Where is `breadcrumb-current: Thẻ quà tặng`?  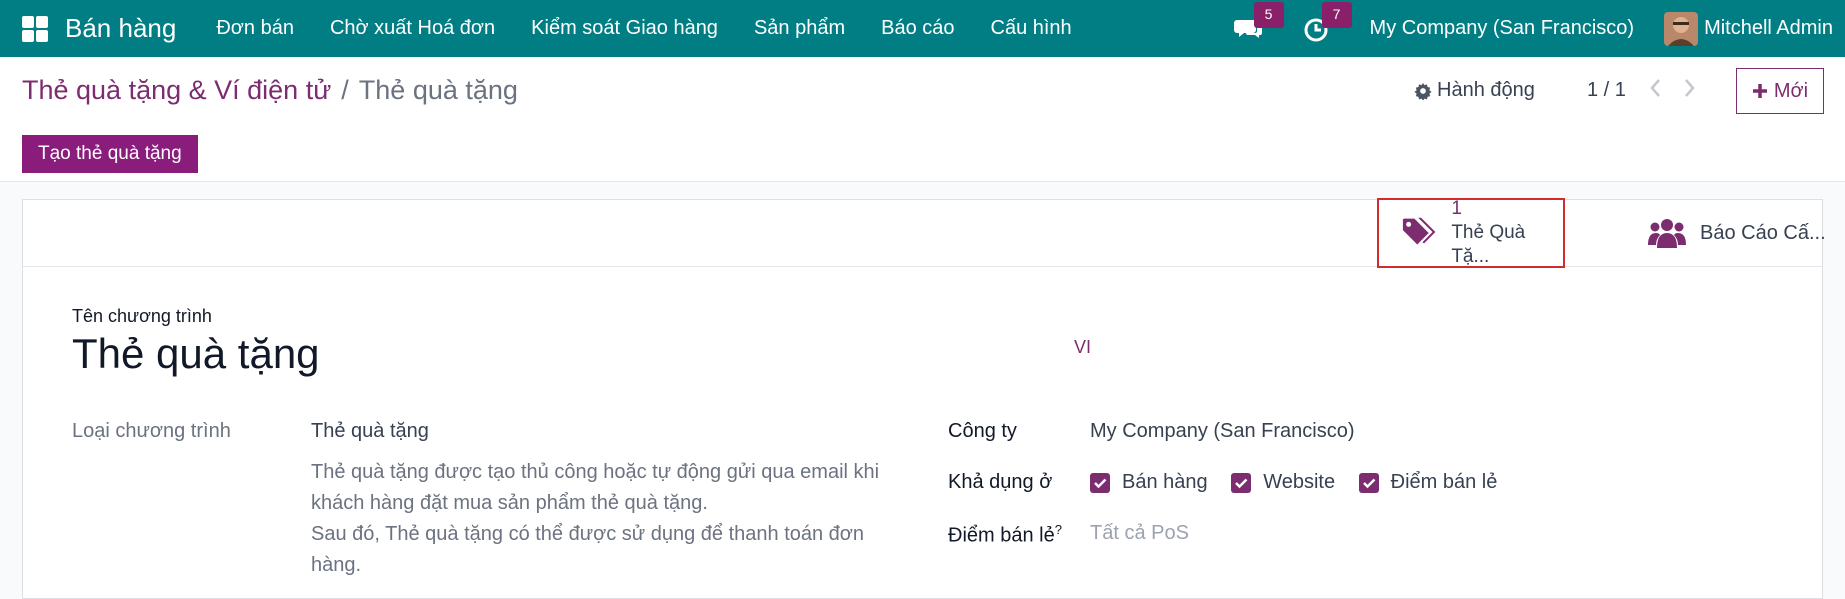
breadcrumb-current: Thẻ quà tặng is located at coordinates (438, 90).